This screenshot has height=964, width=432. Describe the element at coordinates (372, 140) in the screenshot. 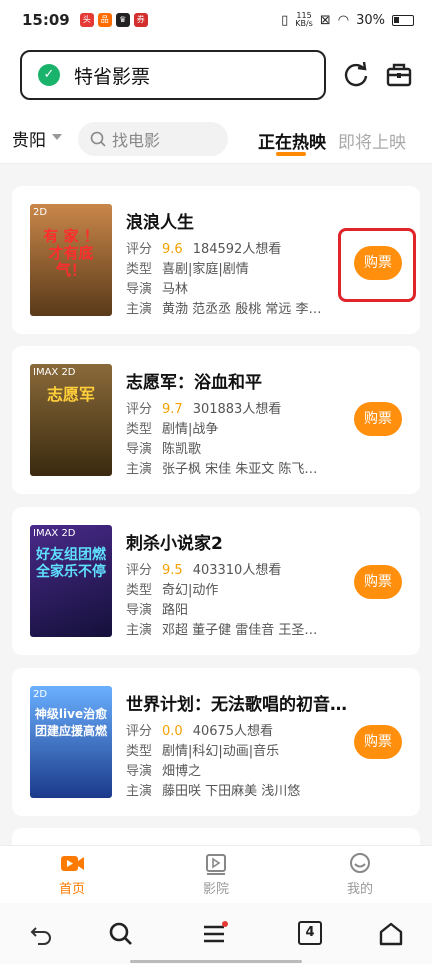

I see `tab-upcoming: 即将上映` at that location.